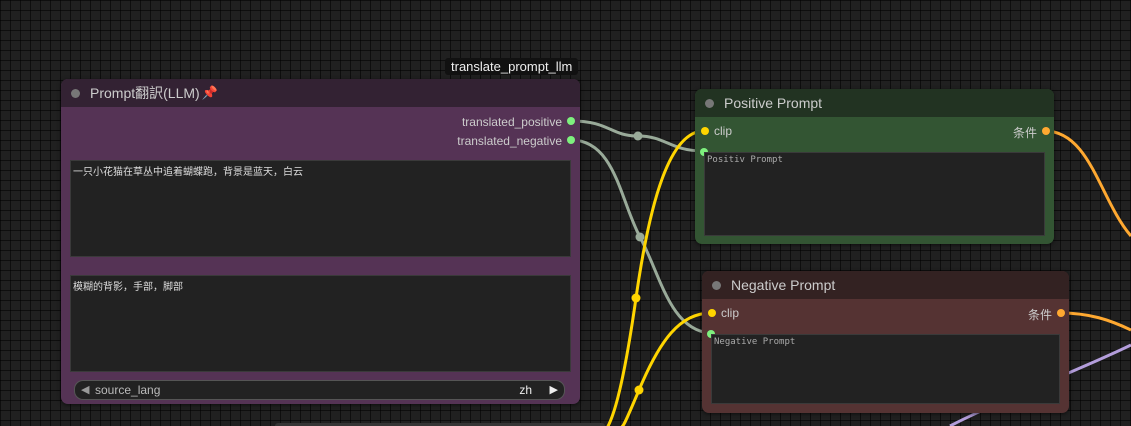 The image size is (1131, 426). Describe the element at coordinates (85, 389) in the screenshot. I see `decrement-arrow-icon: ◀` at that location.